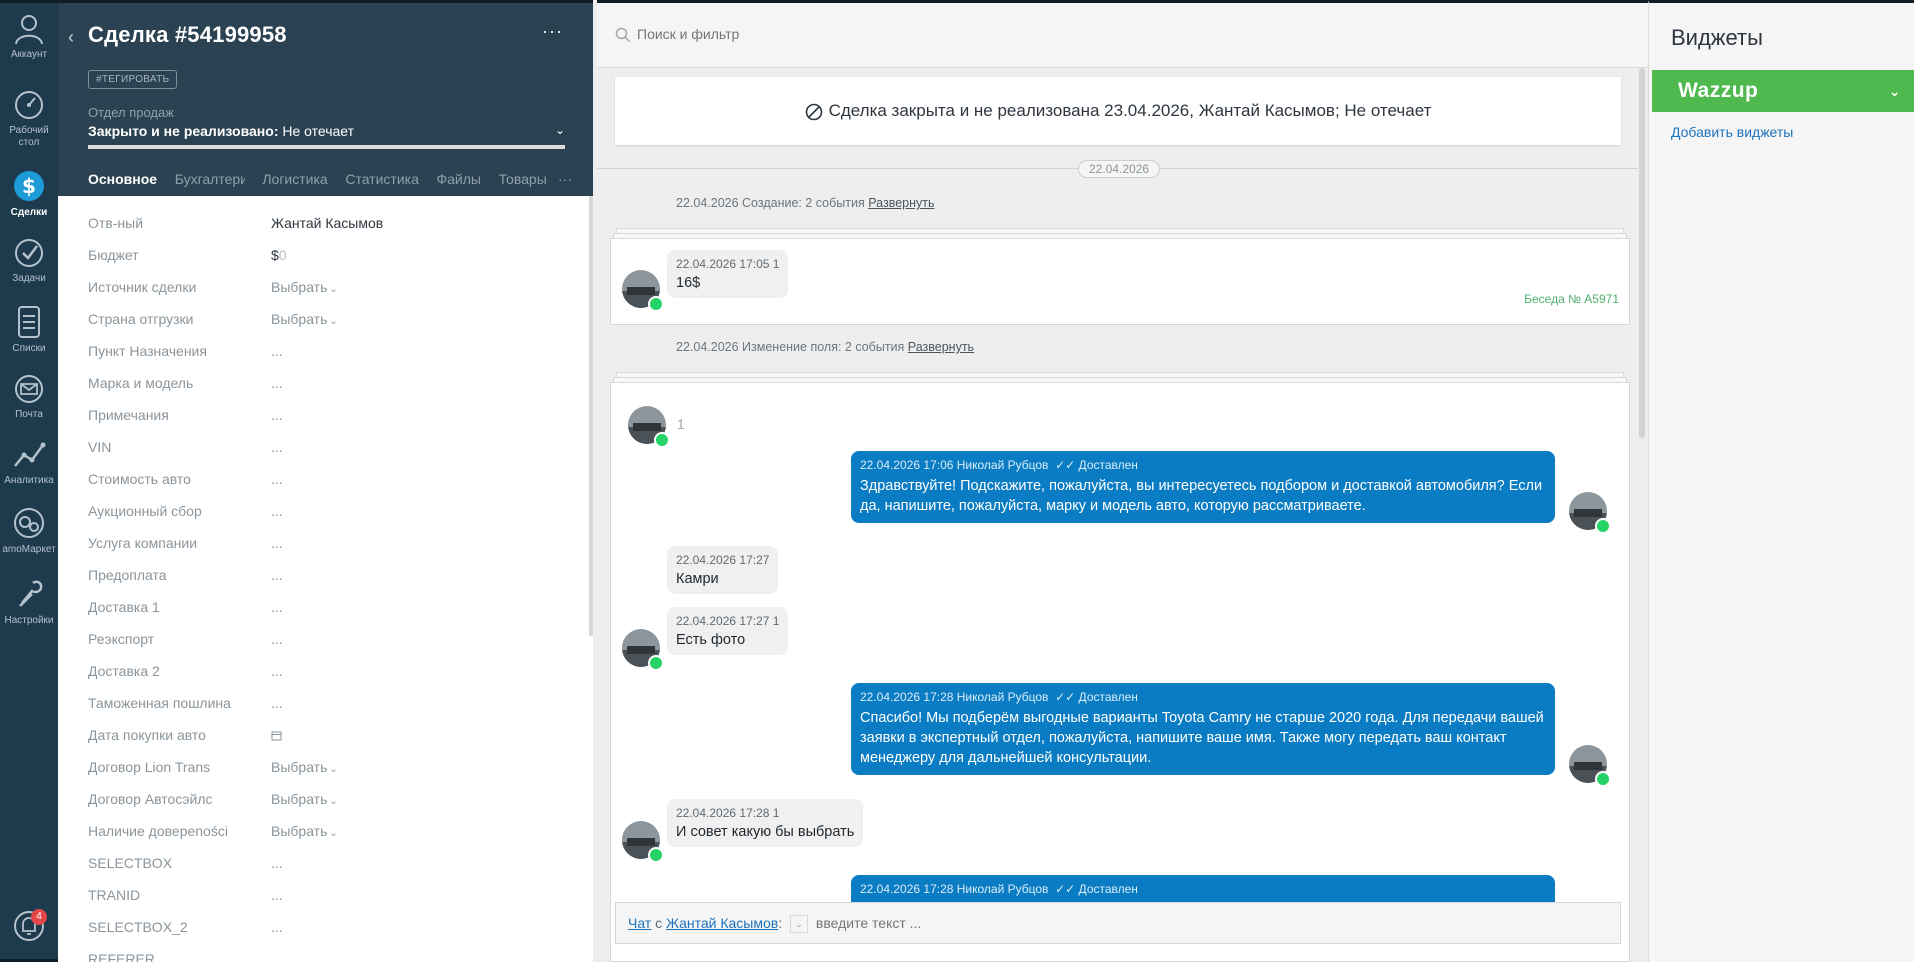  Describe the element at coordinates (326, 131) in the screenshot. I see `status-selector: Закрыто и не реализовано: Не отечает ⌄` at that location.